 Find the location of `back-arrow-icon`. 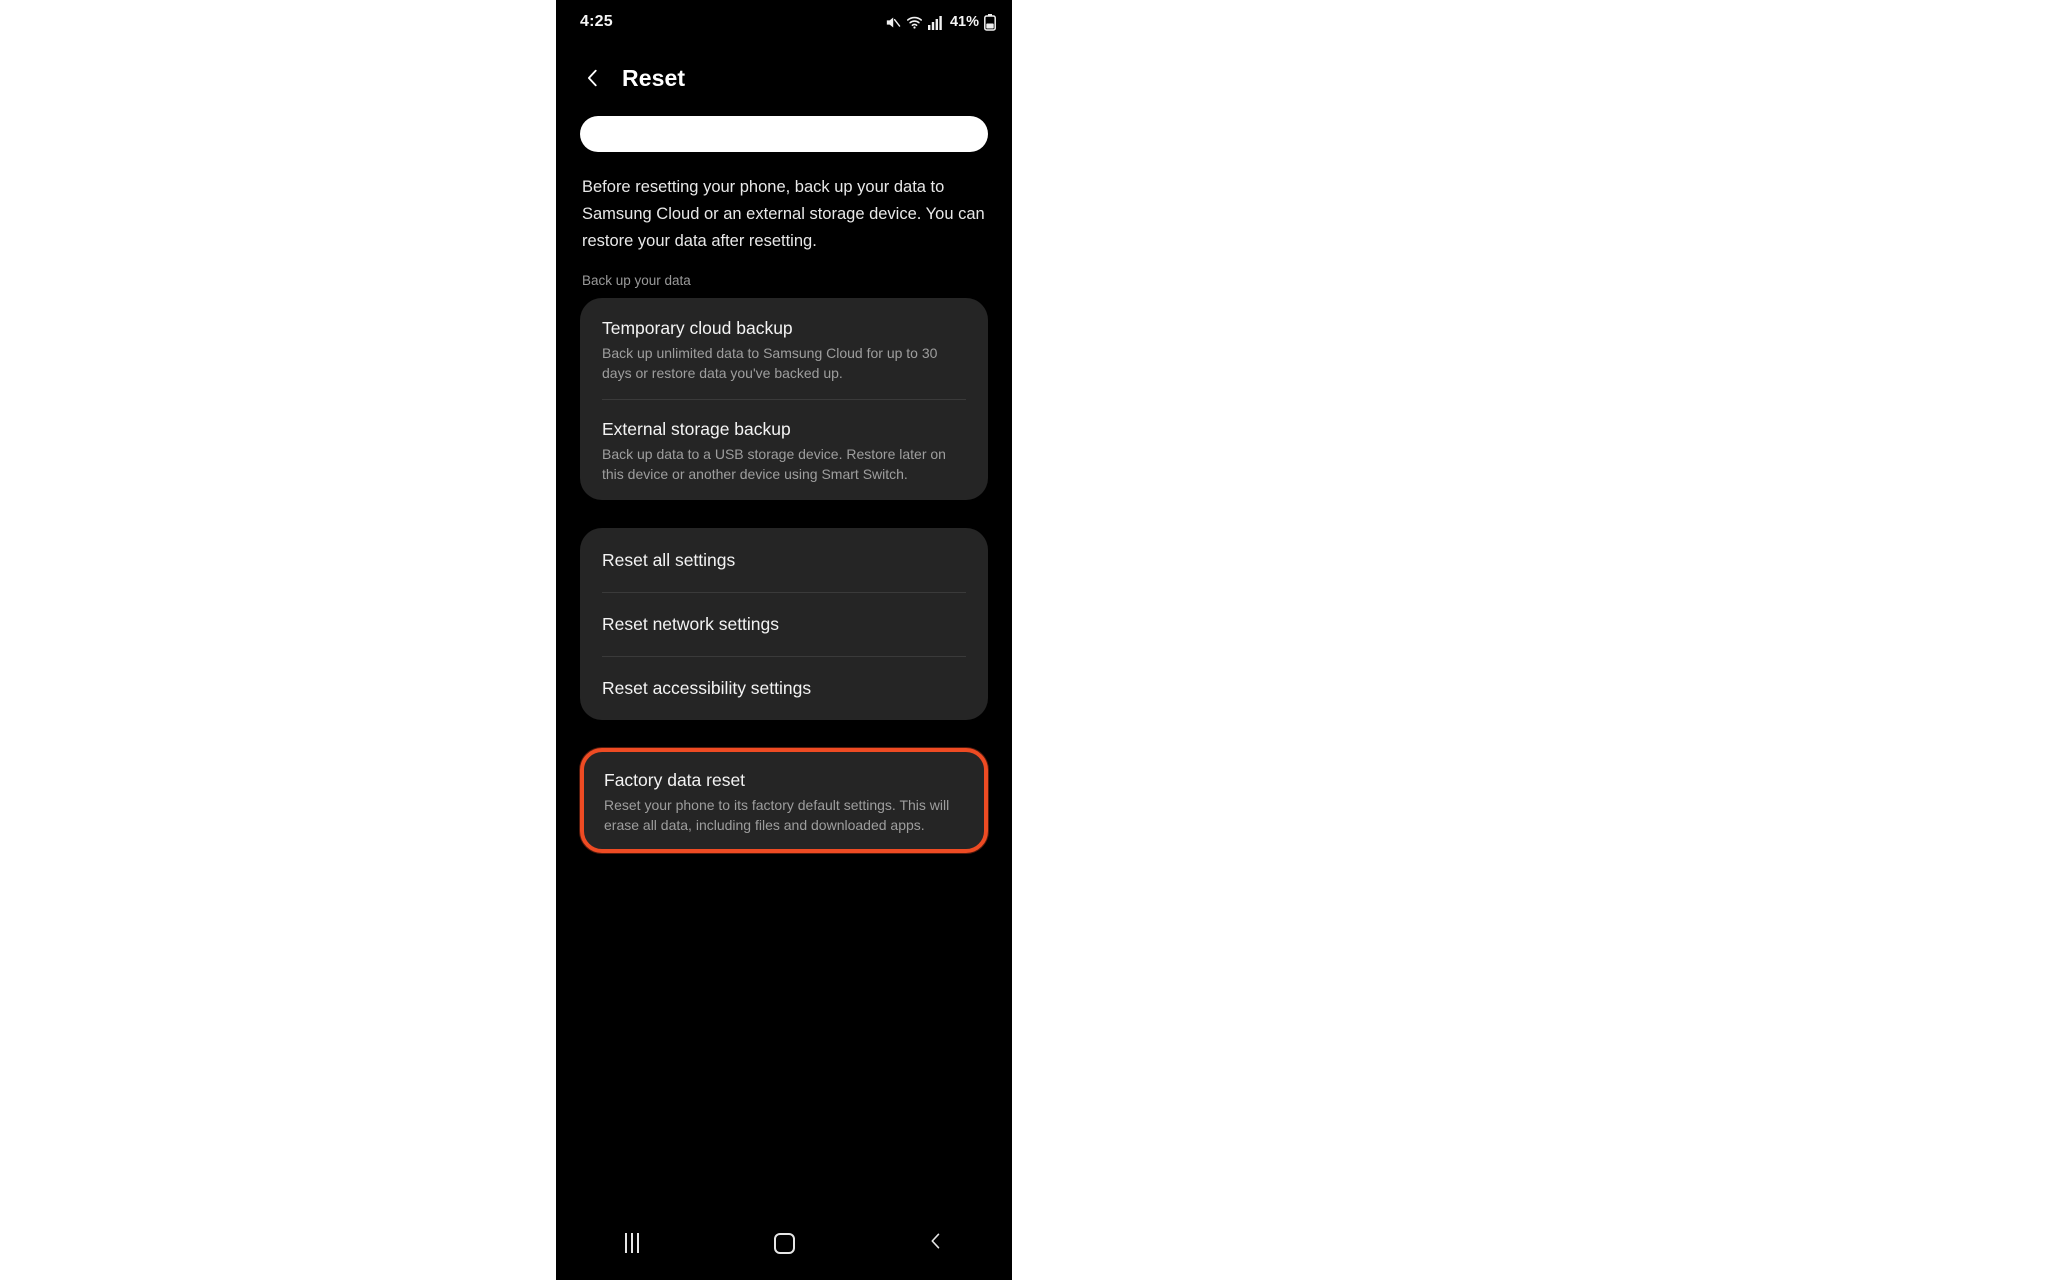

back-arrow-icon is located at coordinates (593, 78).